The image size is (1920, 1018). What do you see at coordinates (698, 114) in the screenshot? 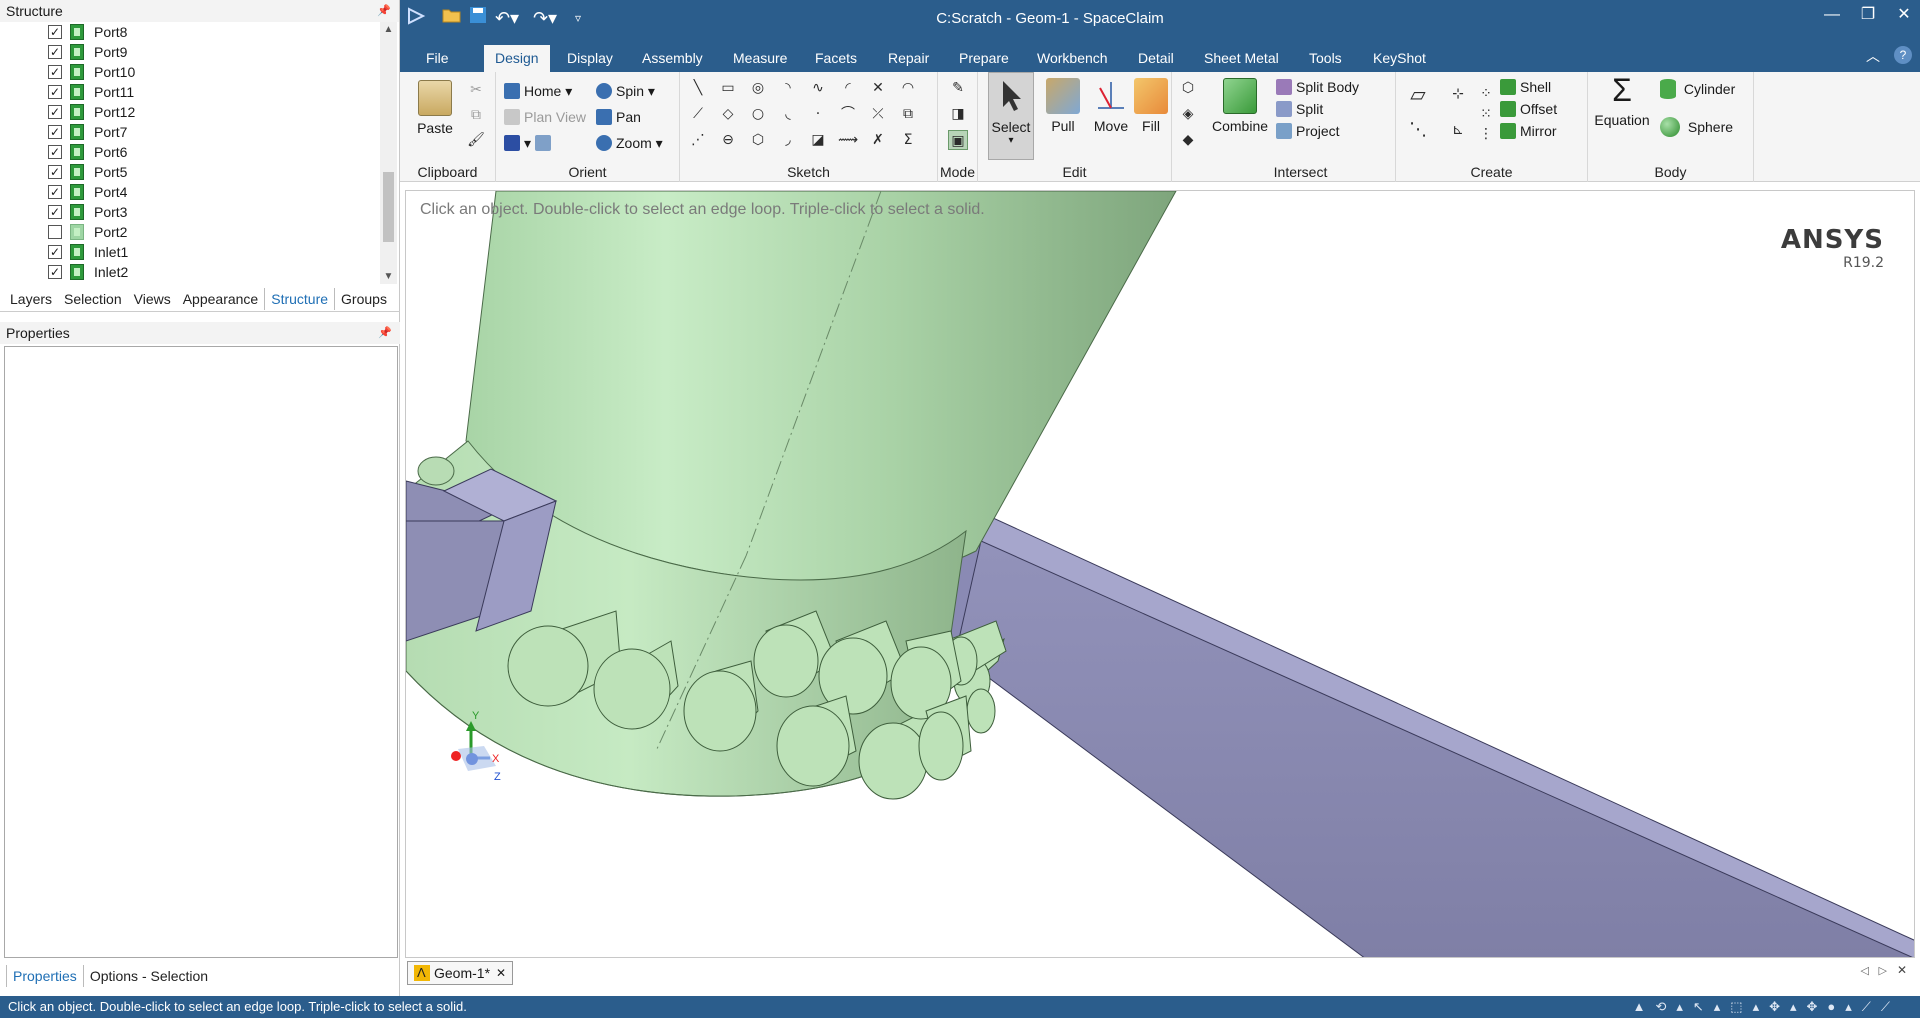
I see `tangent-line-icon: ⟋` at bounding box center [698, 114].